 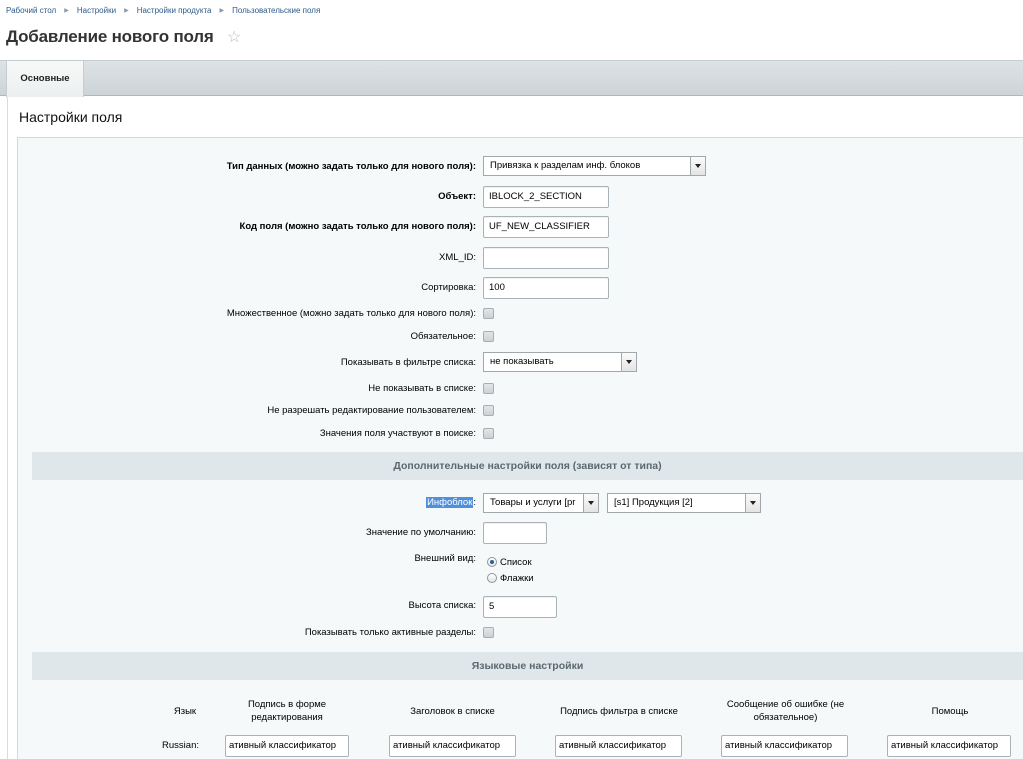 What do you see at coordinates (457, 196) in the screenshot?
I see `object-label: Объект:` at bounding box center [457, 196].